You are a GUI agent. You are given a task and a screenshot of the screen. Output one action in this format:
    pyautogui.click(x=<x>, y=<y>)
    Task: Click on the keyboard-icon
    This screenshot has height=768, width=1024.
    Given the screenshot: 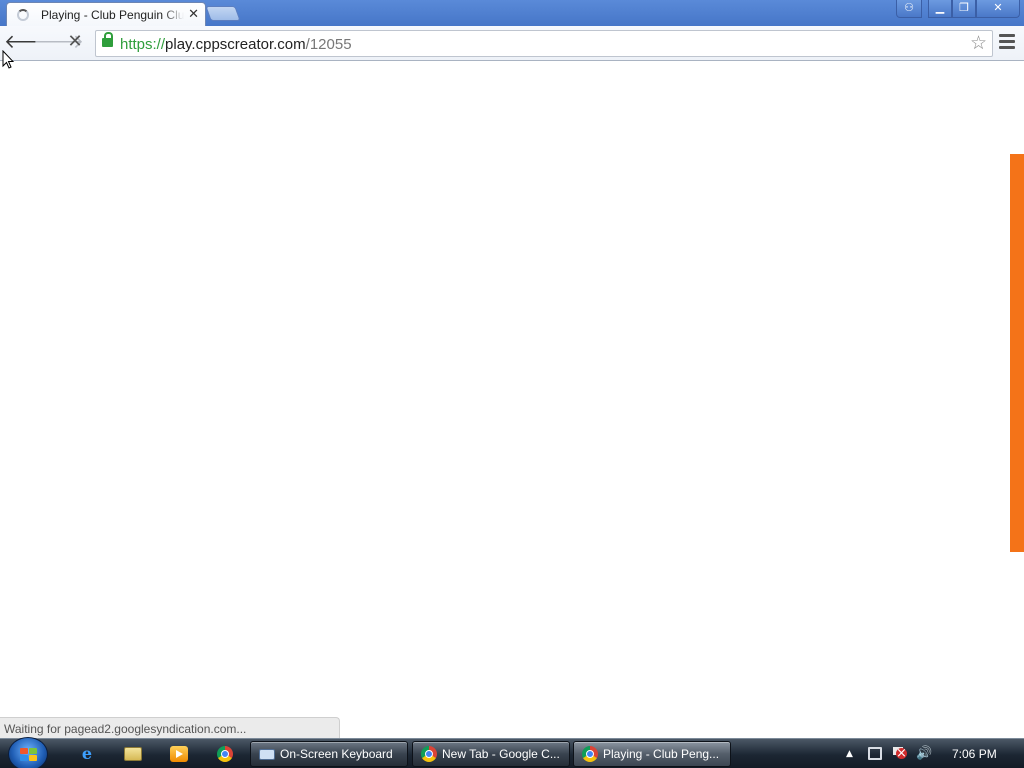 What is the action you would take?
    pyautogui.click(x=267, y=754)
    